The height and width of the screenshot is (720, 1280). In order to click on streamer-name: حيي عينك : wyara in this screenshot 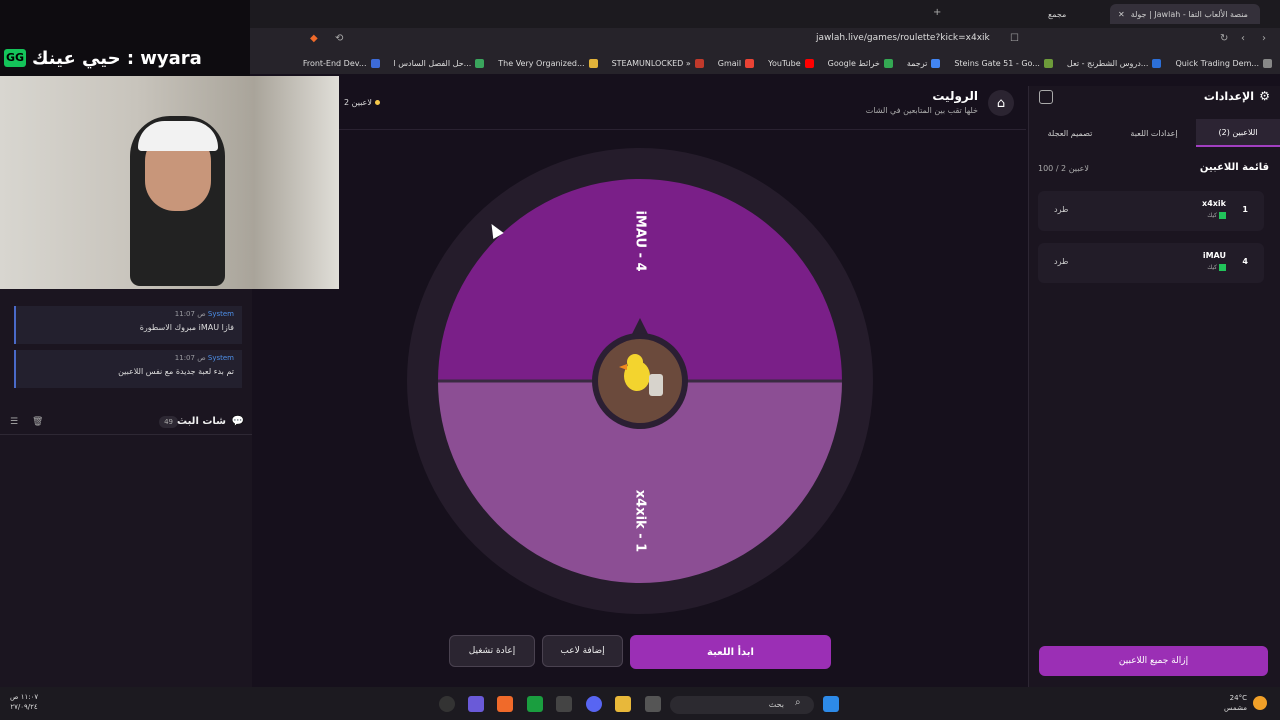, I will do `click(117, 58)`.